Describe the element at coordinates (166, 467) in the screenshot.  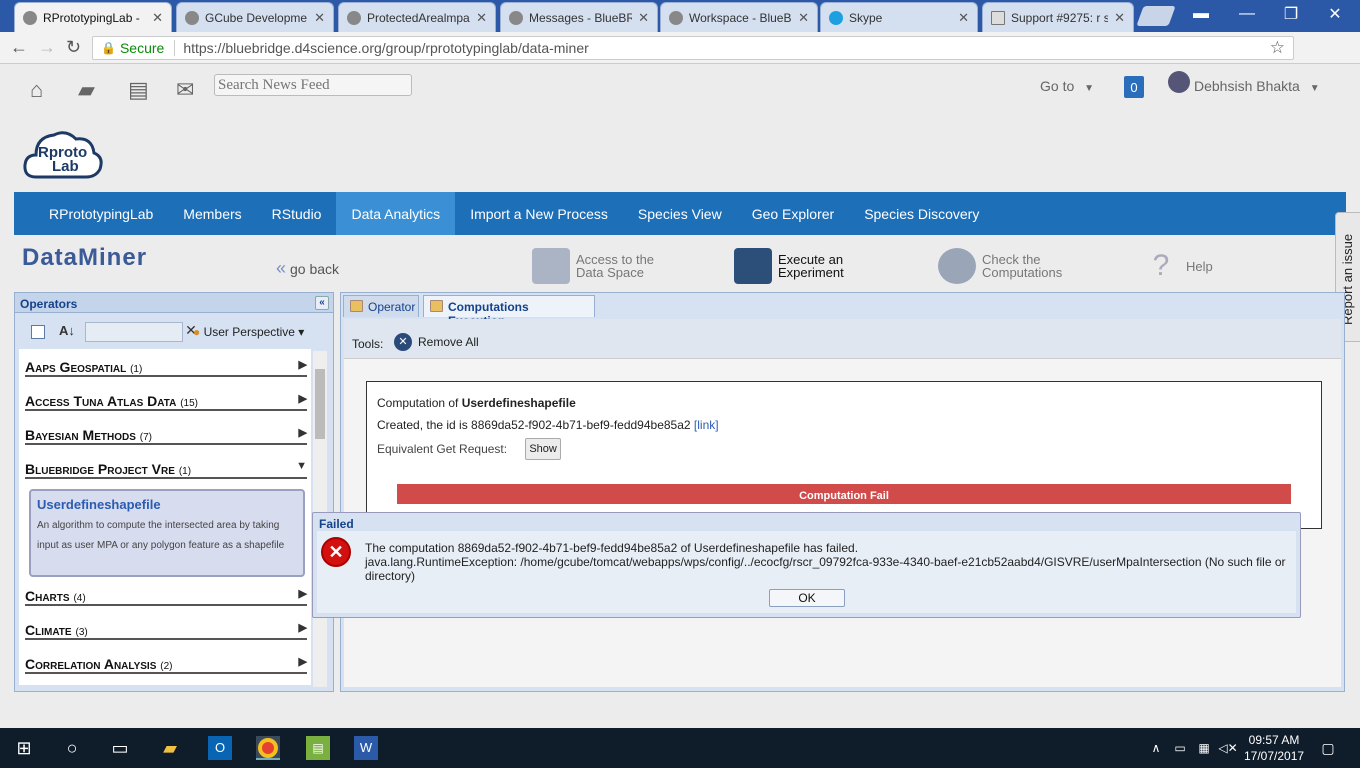
I see `category-bluebridge-project-vre: Bluebridge Project Vre (1) ▼` at that location.